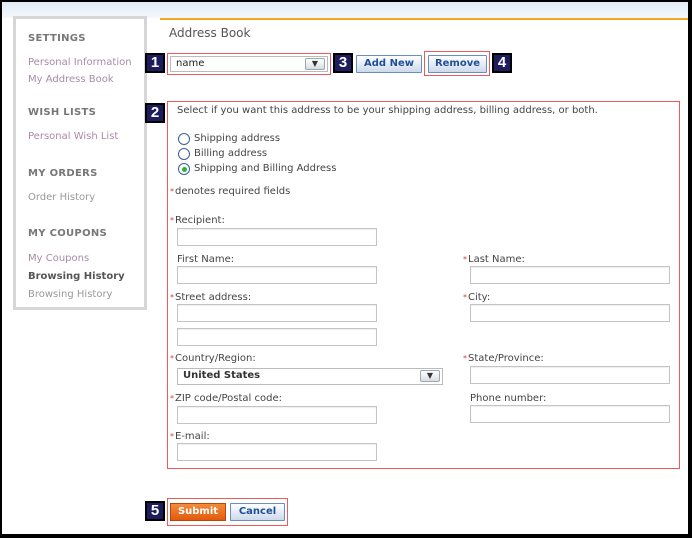  I want to click on recipient-label-text: Recipient:, so click(200, 220).